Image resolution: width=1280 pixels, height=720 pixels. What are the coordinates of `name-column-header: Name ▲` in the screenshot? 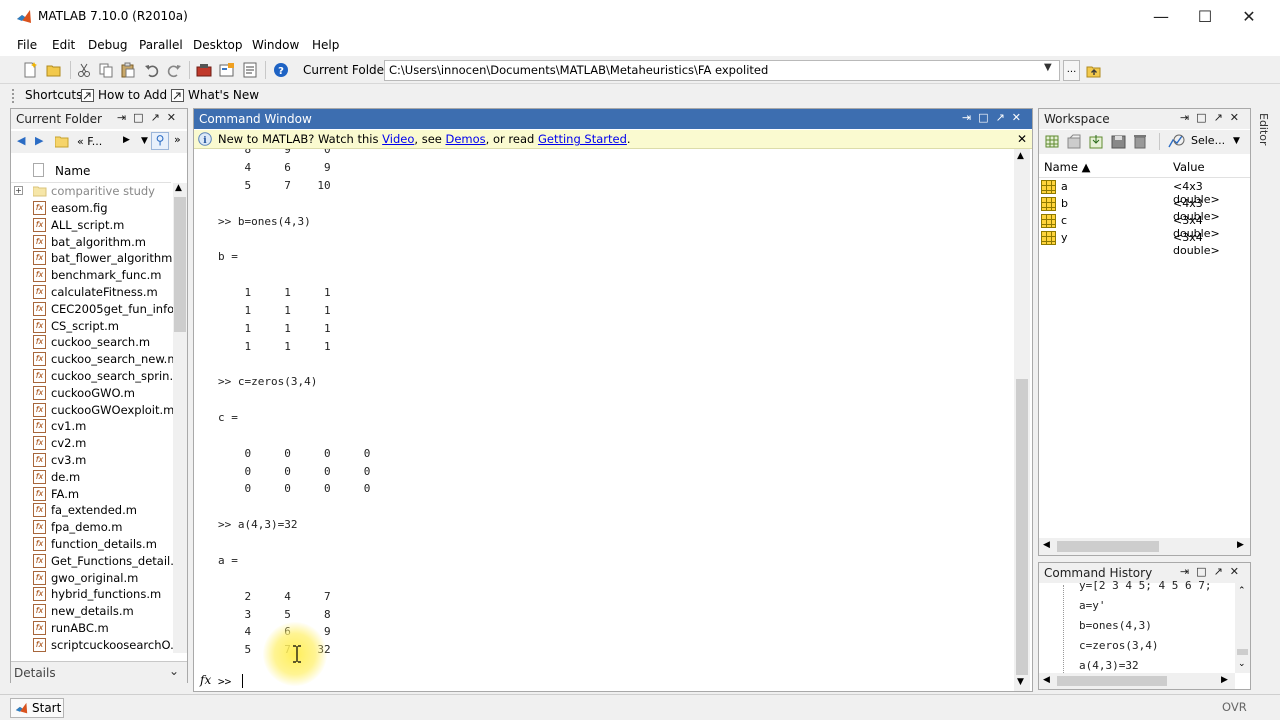 It's located at (1067, 167).